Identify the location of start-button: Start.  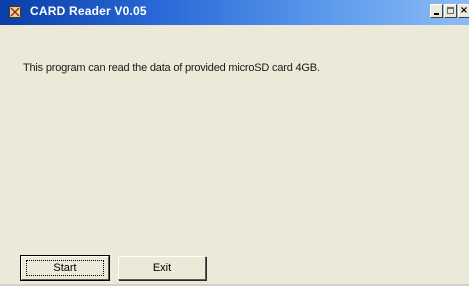
(65, 268).